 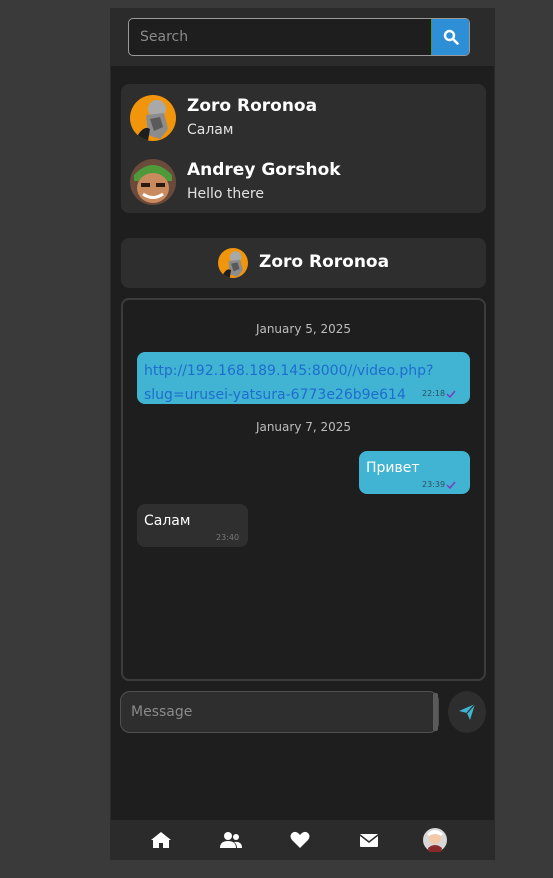 What do you see at coordinates (228, 537) in the screenshot?
I see `message-time: 23:40` at bounding box center [228, 537].